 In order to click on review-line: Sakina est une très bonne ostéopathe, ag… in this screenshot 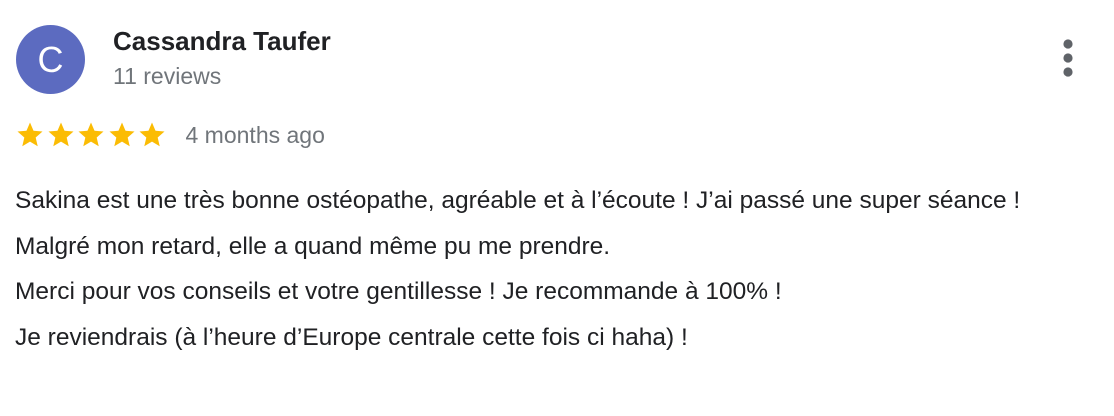, I will do `click(518, 200)`.